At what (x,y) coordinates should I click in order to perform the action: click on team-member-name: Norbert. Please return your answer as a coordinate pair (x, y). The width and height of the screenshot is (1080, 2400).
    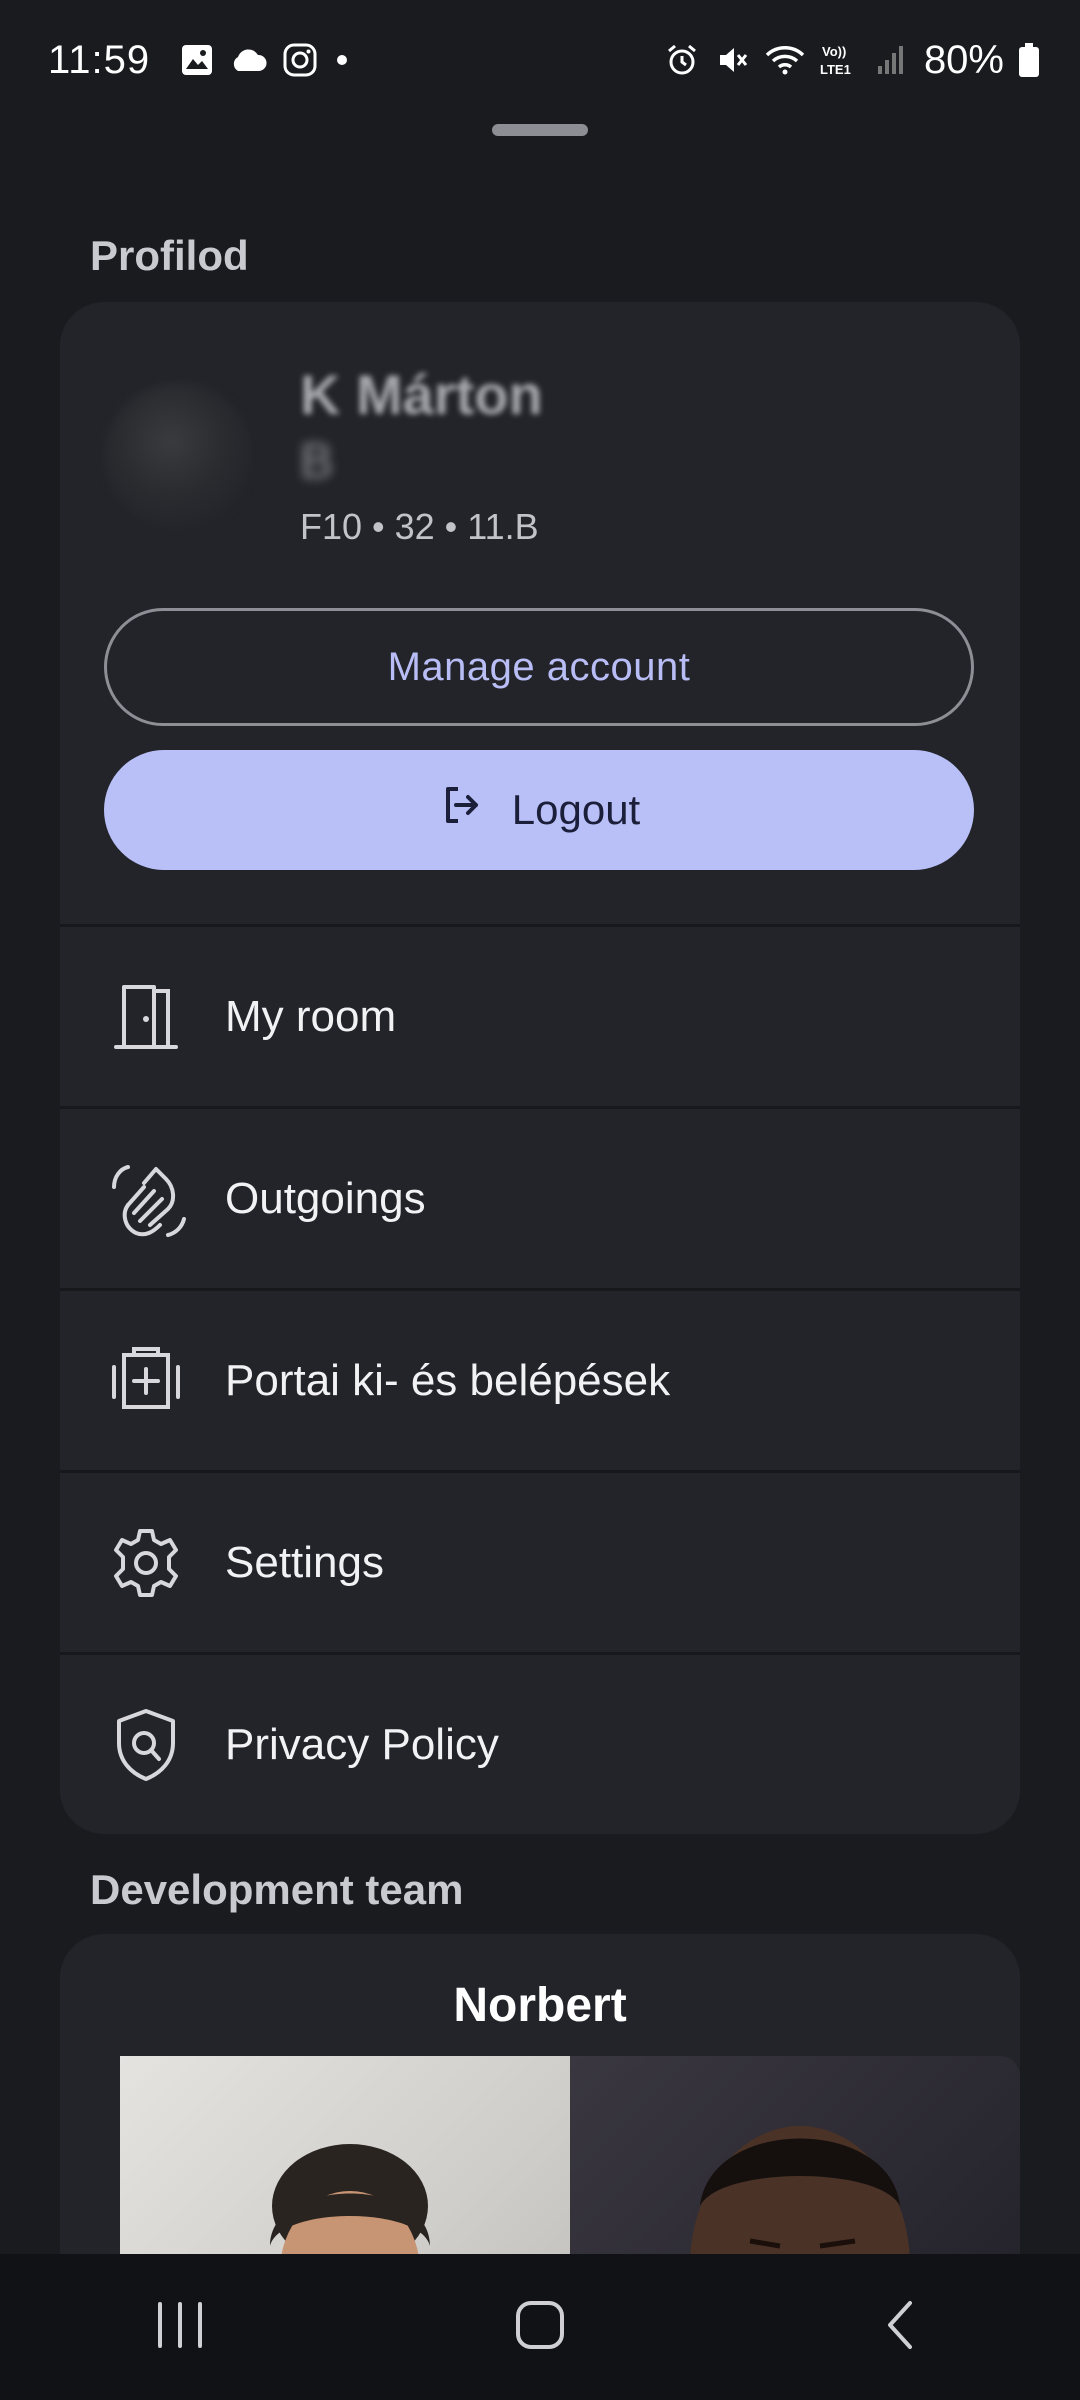
    Looking at the image, I should click on (540, 2005).